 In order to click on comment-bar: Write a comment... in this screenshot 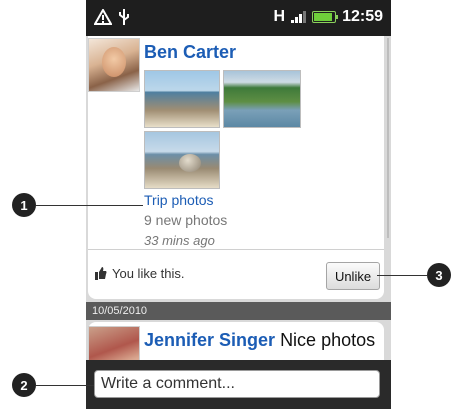, I will do `click(238, 384)`.